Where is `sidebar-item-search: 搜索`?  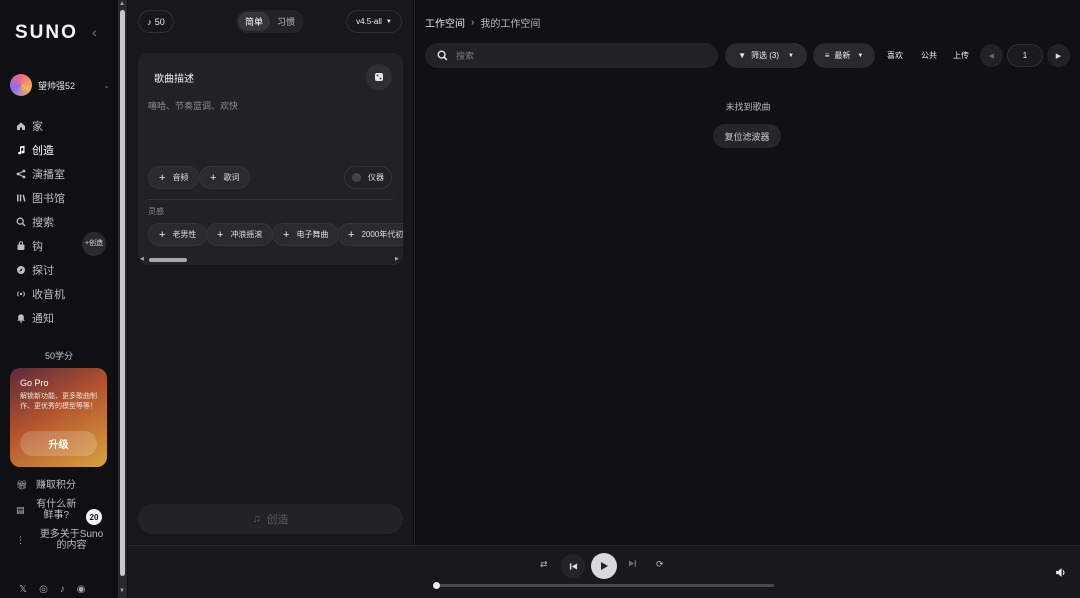
sidebar-item-search: 搜索 is located at coordinates (66, 222).